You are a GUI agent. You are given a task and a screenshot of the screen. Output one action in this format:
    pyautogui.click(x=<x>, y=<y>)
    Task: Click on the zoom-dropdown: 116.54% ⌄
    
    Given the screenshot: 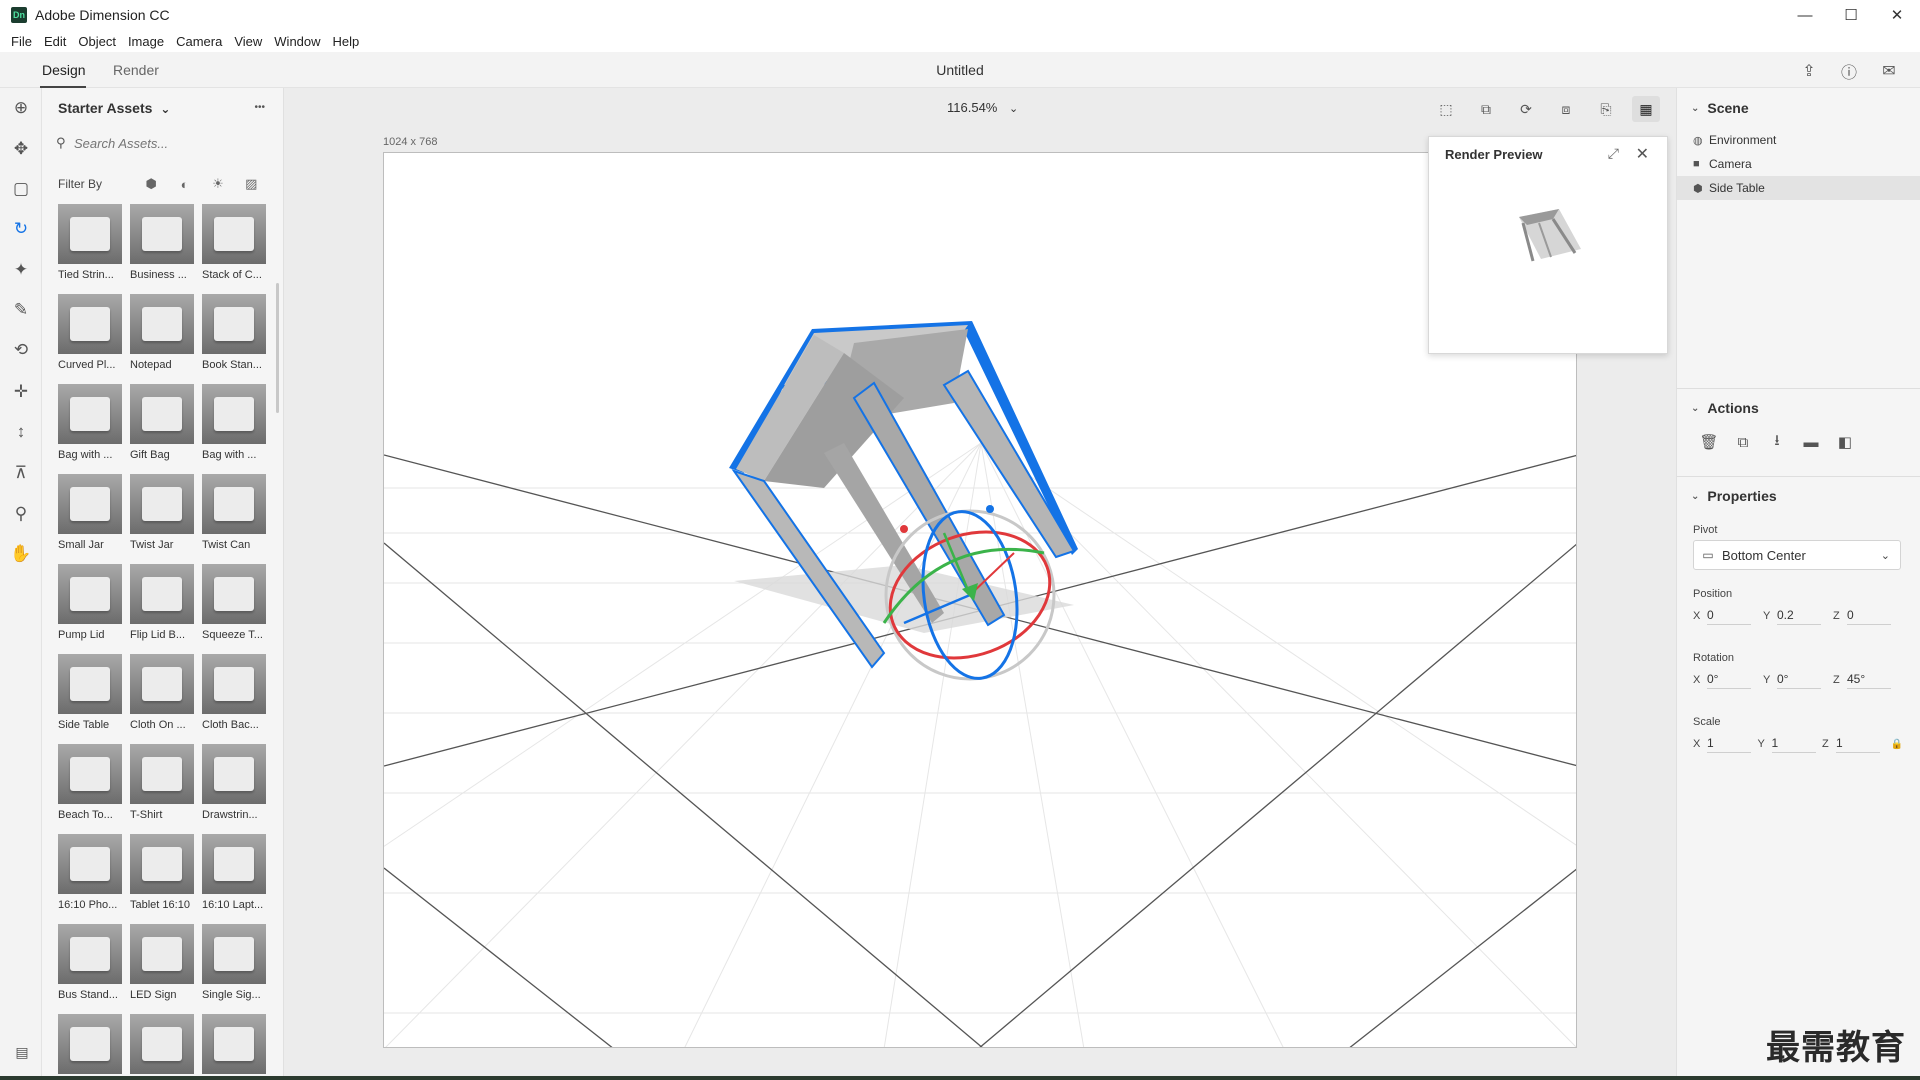 What is the action you would take?
    pyautogui.click(x=982, y=107)
    